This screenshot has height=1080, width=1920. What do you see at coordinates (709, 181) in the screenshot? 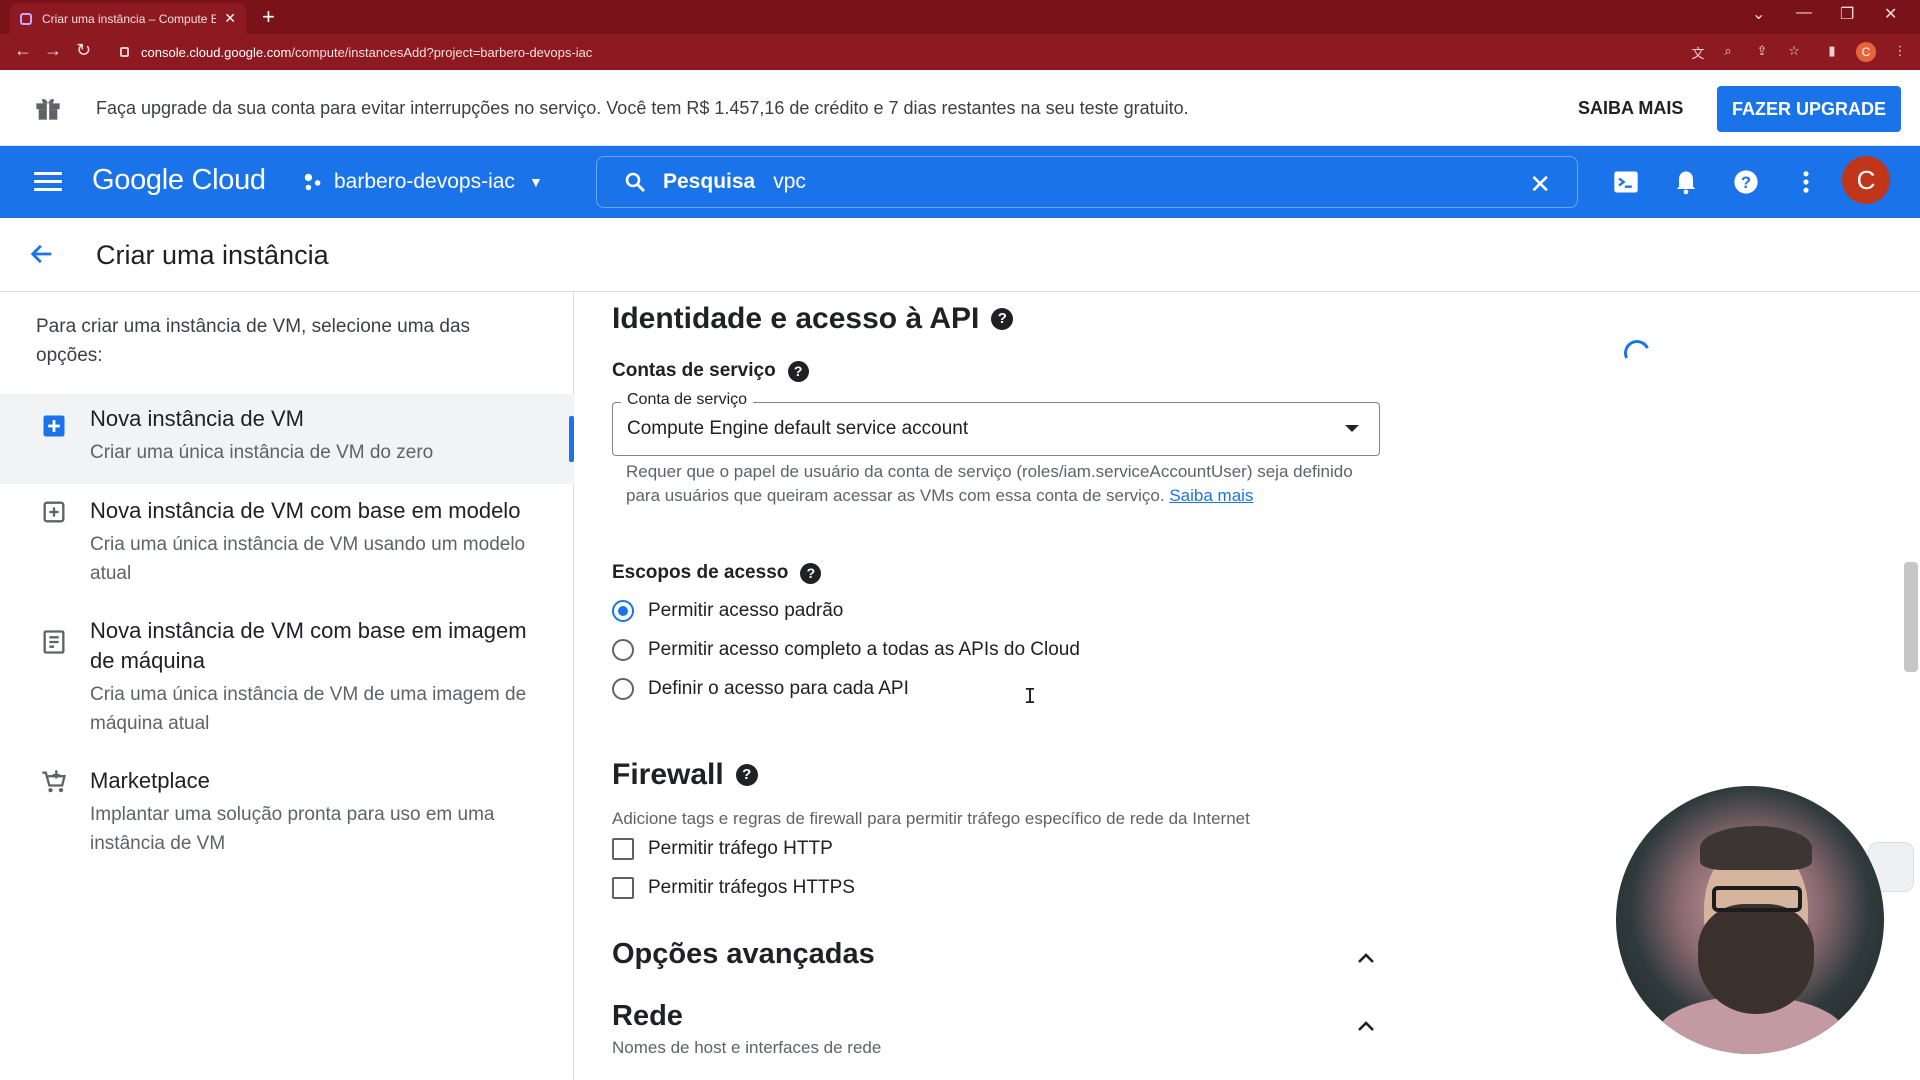
I see `search-label: Pesquisa` at bounding box center [709, 181].